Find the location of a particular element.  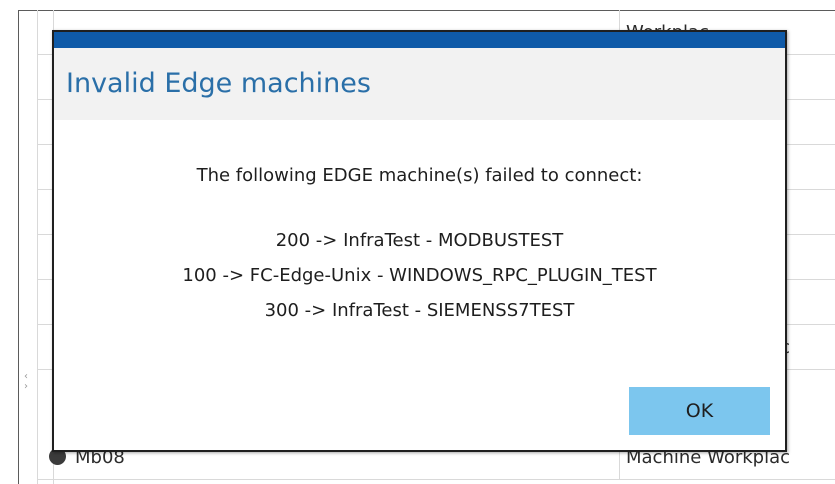

failed-machine-item: 300 -> InfraTest - SIEMENSS7TEST is located at coordinates (419, 310).